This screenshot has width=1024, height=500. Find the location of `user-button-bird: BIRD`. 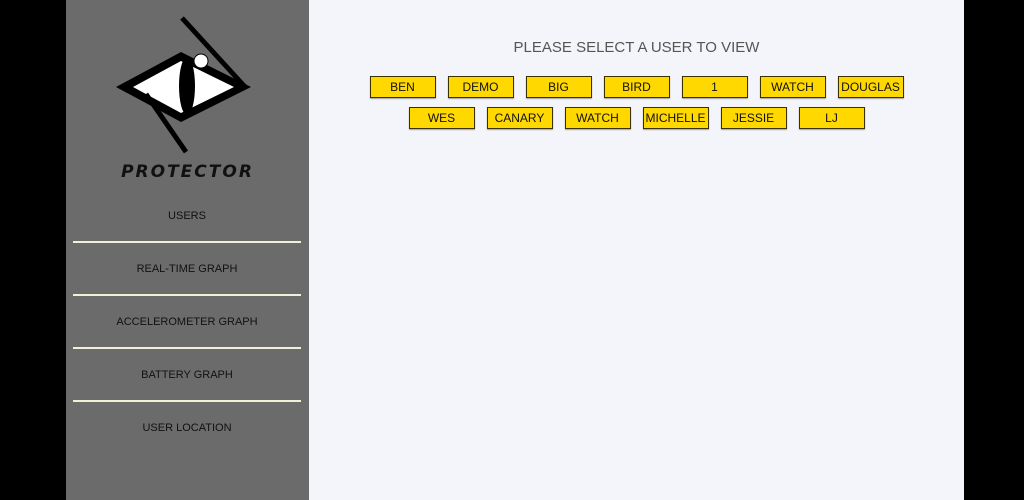

user-button-bird: BIRD is located at coordinates (636, 87).